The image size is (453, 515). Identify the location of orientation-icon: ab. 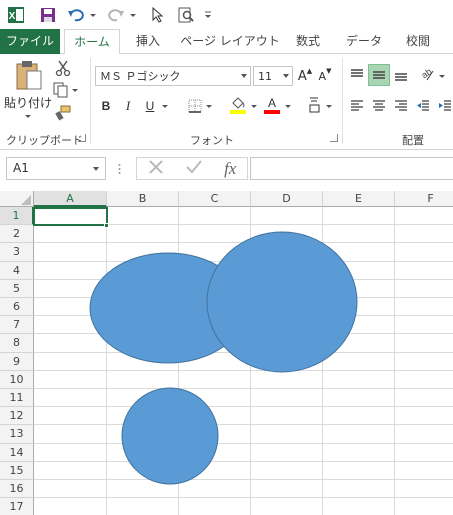
(426, 75).